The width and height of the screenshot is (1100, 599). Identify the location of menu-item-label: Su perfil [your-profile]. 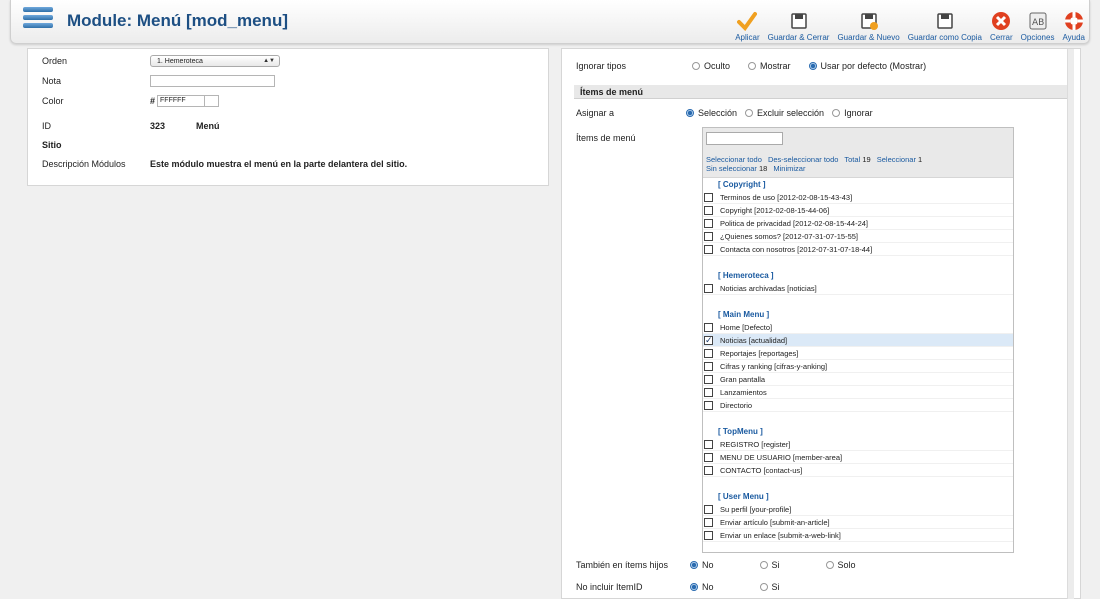
(756, 509).